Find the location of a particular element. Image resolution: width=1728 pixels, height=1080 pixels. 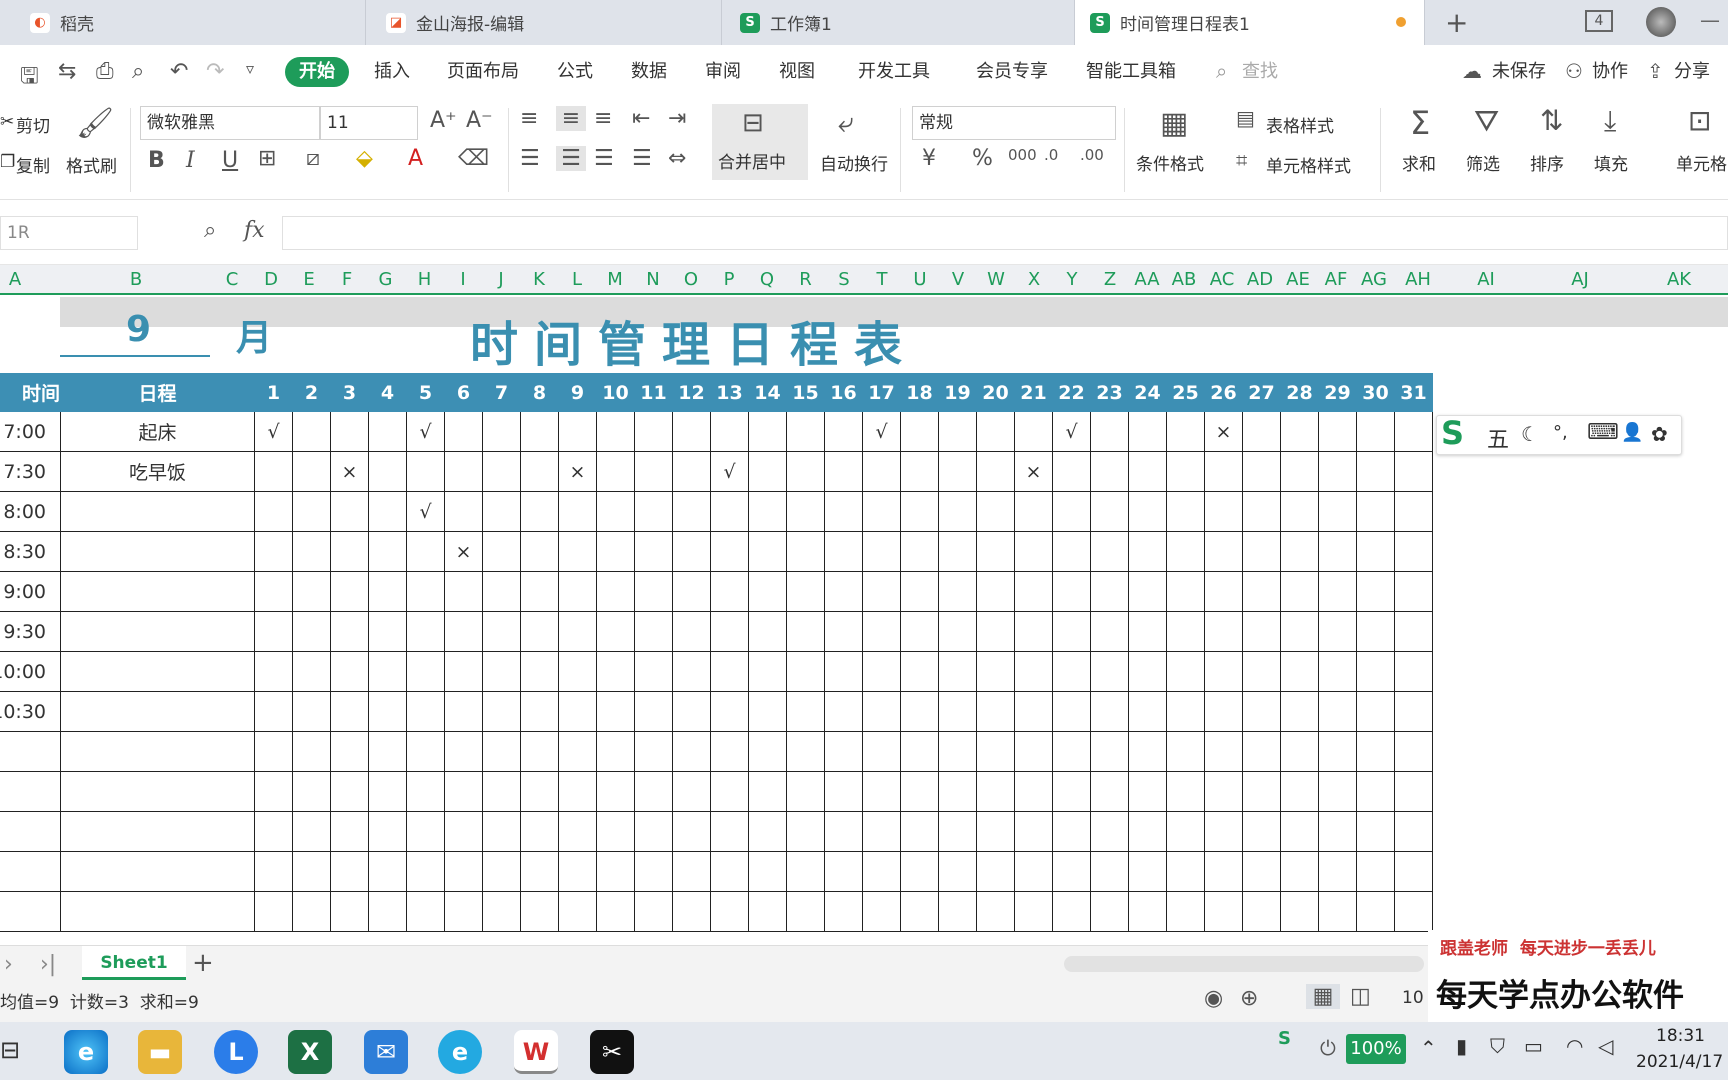

menu-page-layout: 页面布局 is located at coordinates (483, 72).